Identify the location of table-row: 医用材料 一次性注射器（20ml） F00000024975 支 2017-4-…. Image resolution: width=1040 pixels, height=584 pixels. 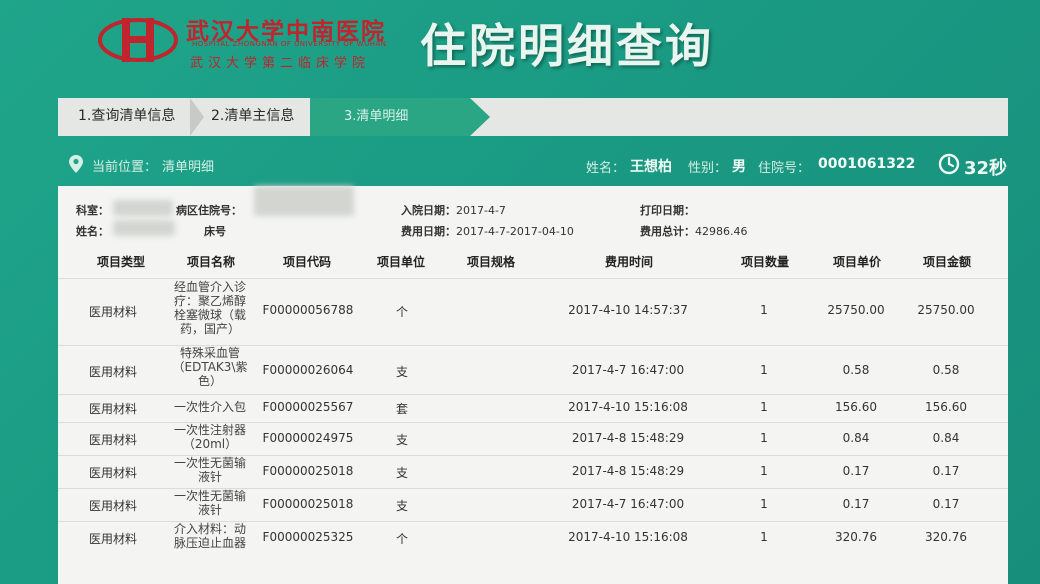
(533, 439).